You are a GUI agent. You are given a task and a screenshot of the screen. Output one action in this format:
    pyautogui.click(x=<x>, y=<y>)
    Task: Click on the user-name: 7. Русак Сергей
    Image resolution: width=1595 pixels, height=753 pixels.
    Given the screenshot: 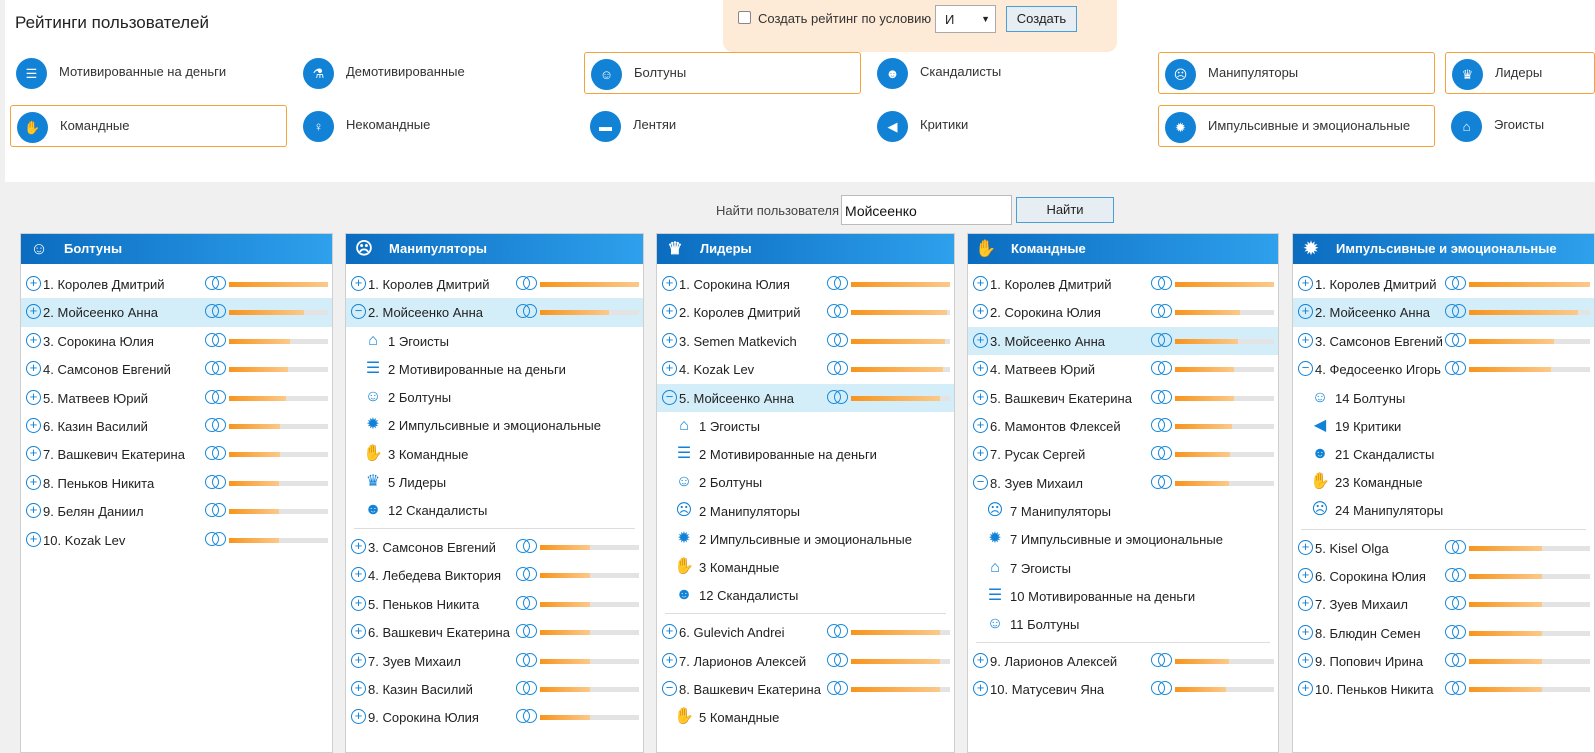 What is the action you would take?
    pyautogui.click(x=1037, y=454)
    